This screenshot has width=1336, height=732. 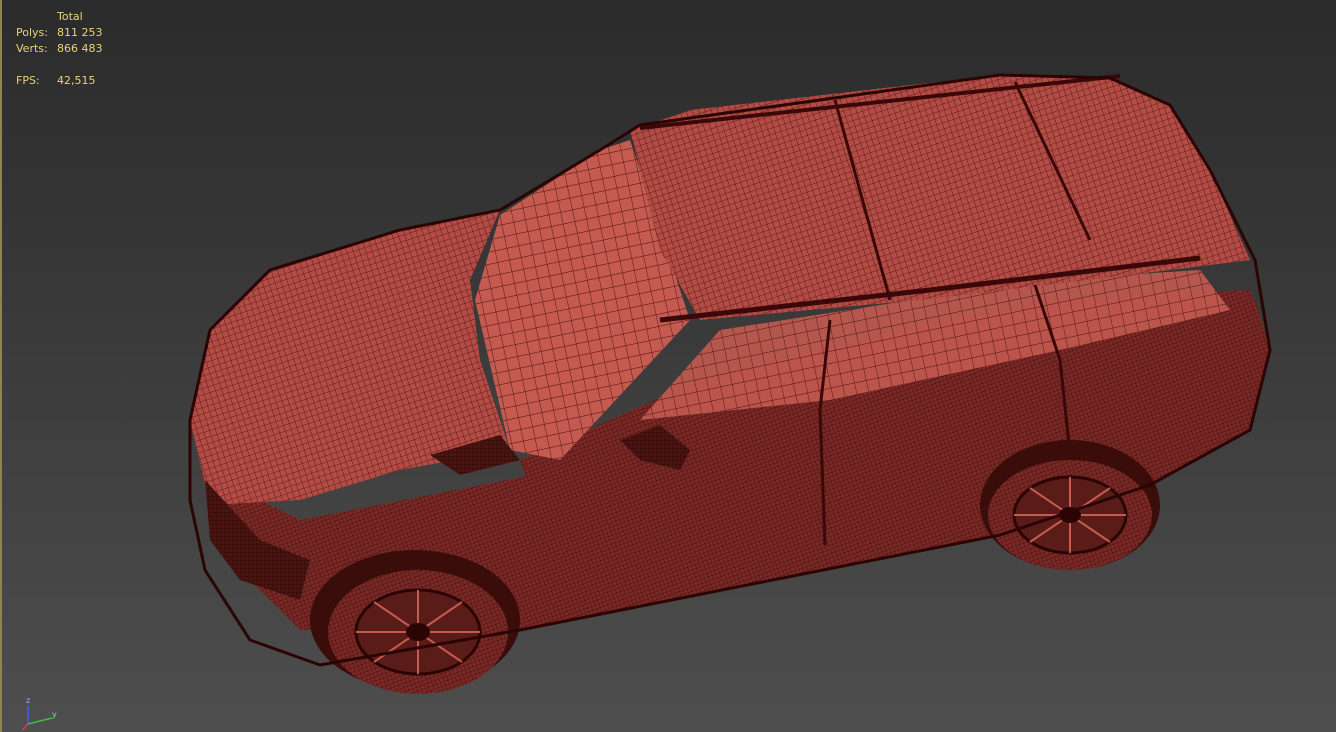 I want to click on stats-header-row: Total, so click(x=59, y=17).